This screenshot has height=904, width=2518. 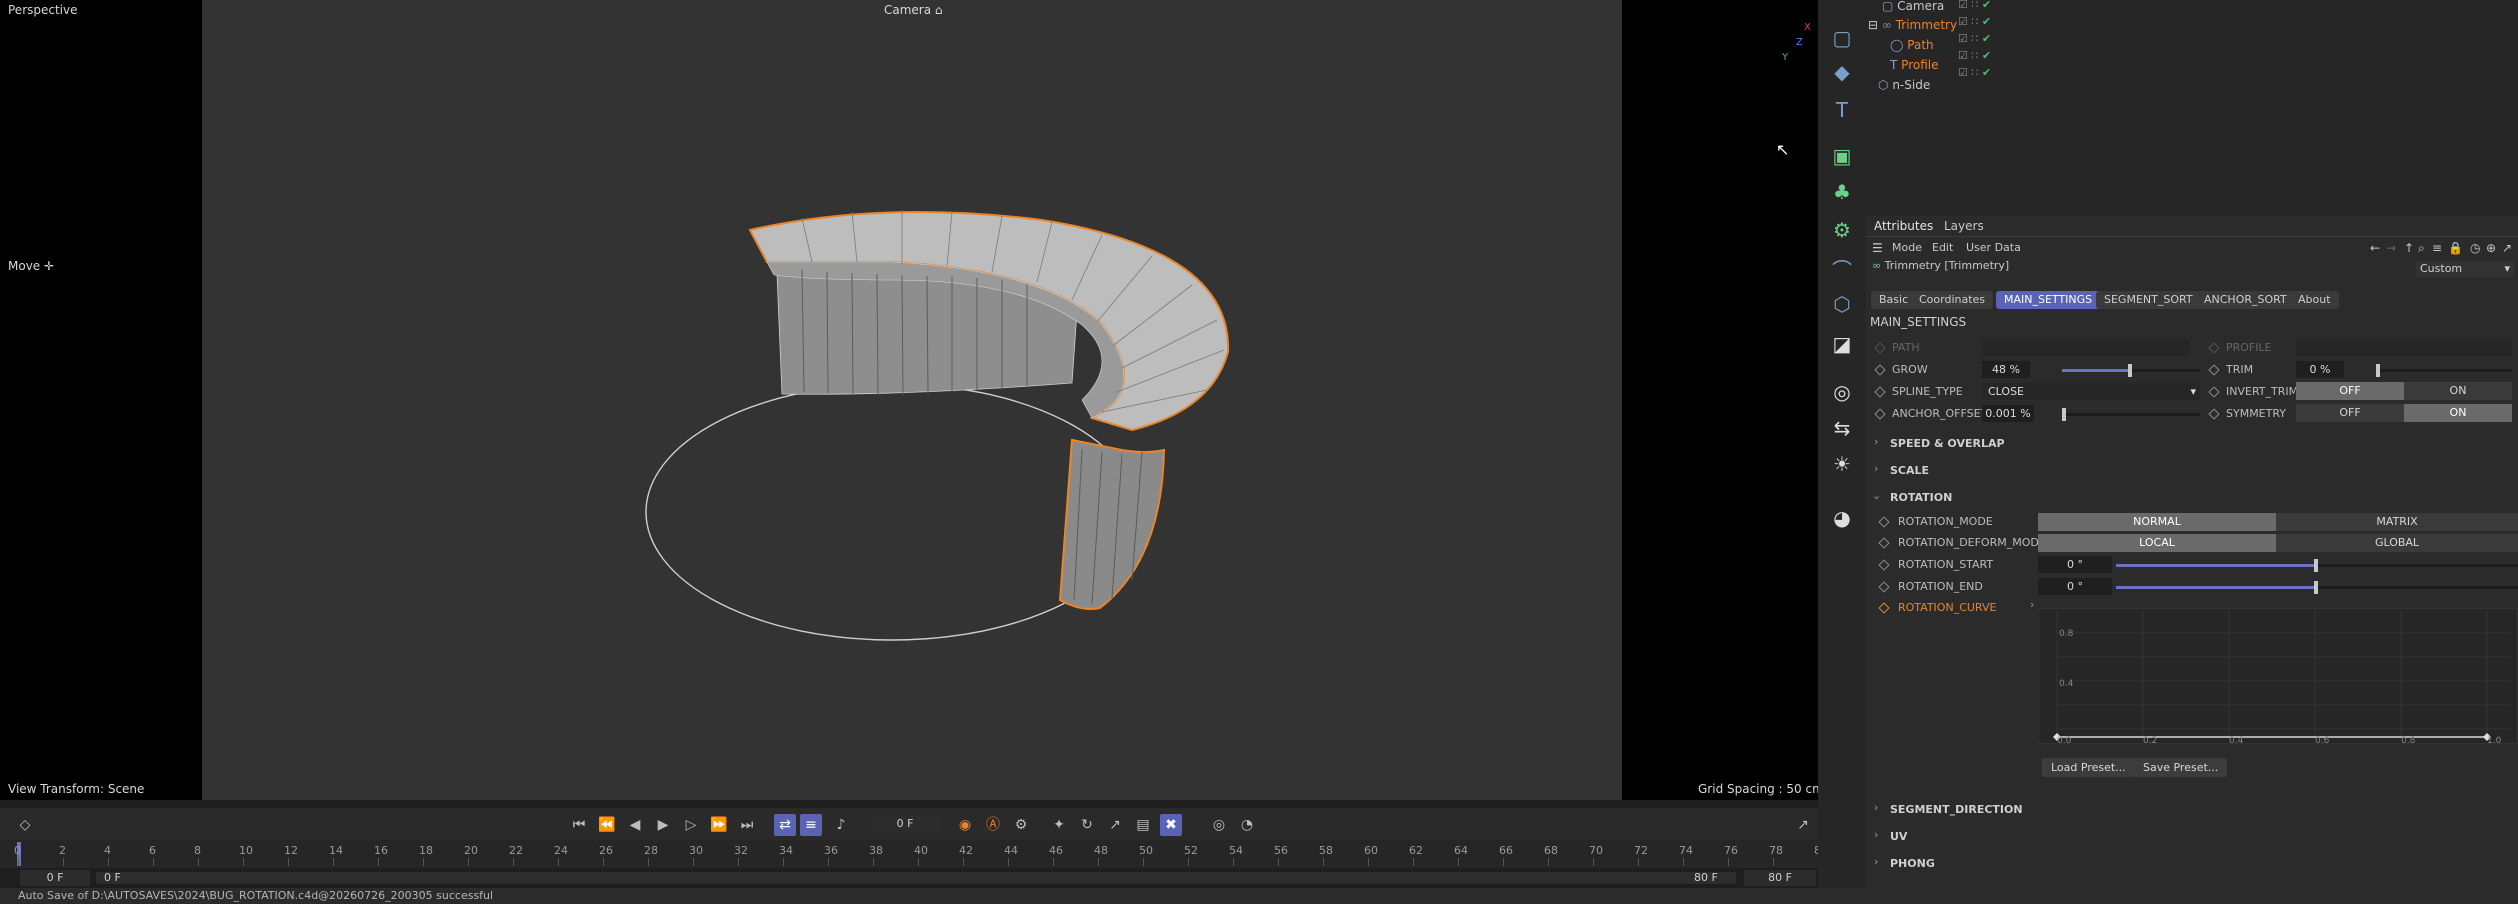 What do you see at coordinates (1021, 825) in the screenshot?
I see `keyframe-settings-icon: ⚙` at bounding box center [1021, 825].